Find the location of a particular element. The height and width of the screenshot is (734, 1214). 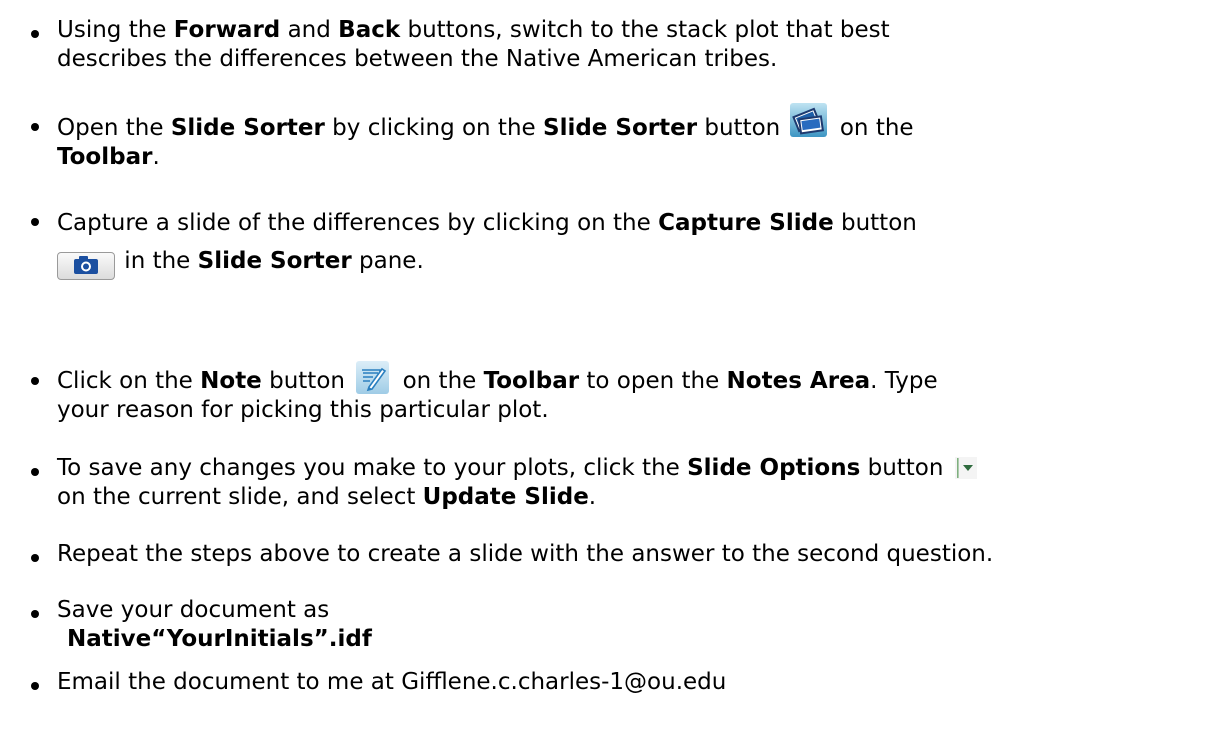

text-run: pane. is located at coordinates (387, 261).